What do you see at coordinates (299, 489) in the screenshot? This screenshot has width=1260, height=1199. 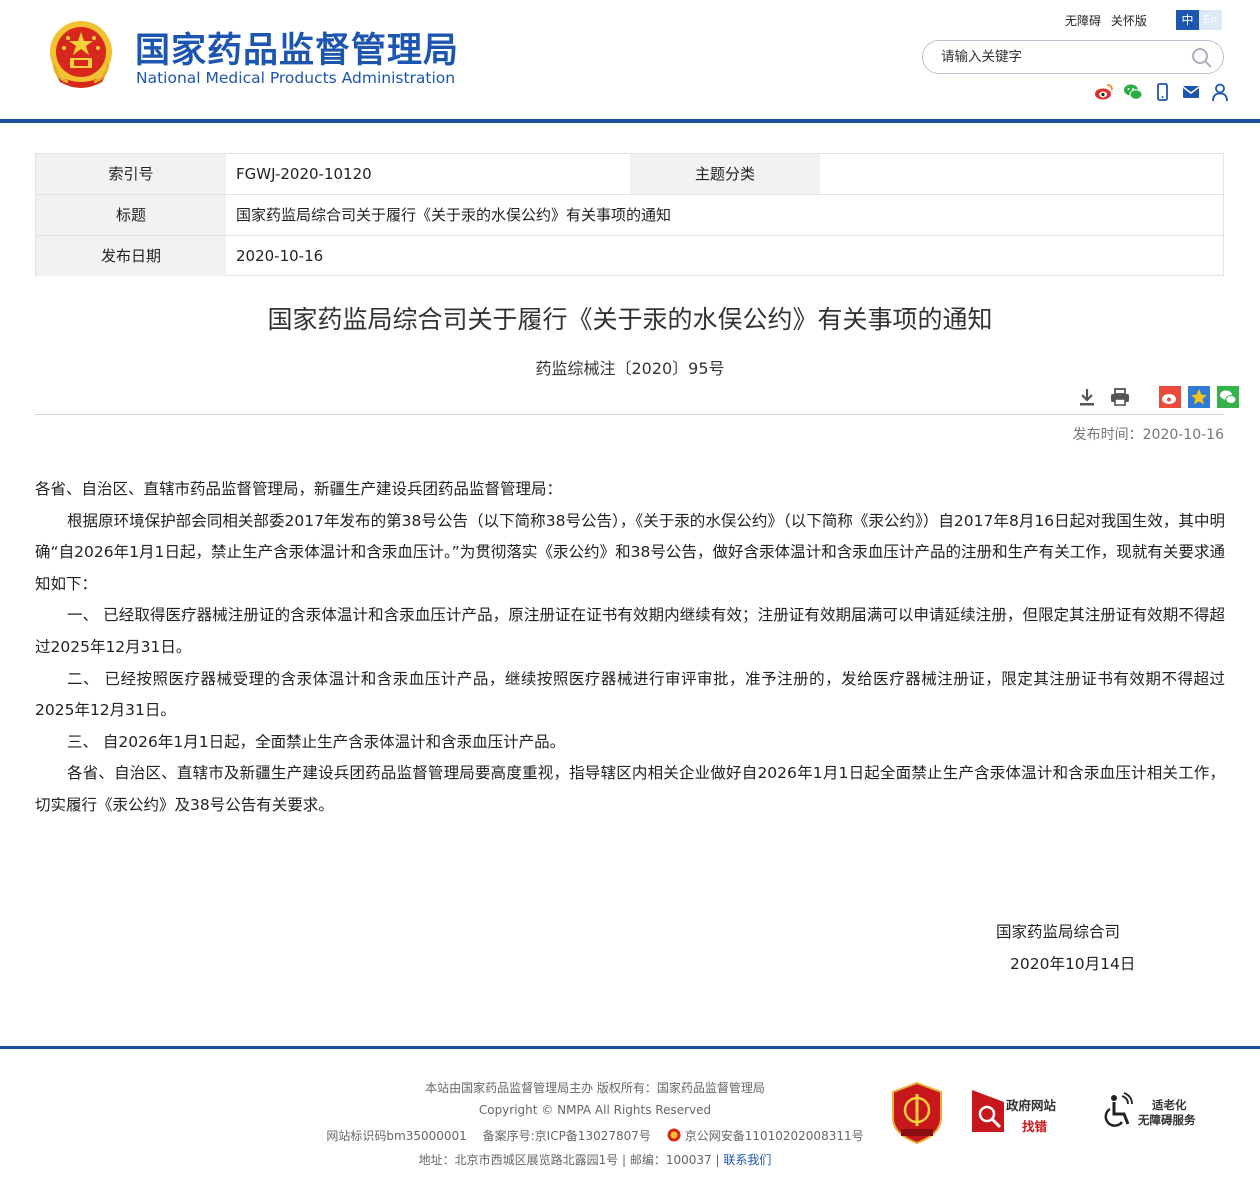 I see `article-paragraph: 各省、自治区、直辖市药品监督管理局，新疆生产建设兵团药品监督管理局：` at bounding box center [299, 489].